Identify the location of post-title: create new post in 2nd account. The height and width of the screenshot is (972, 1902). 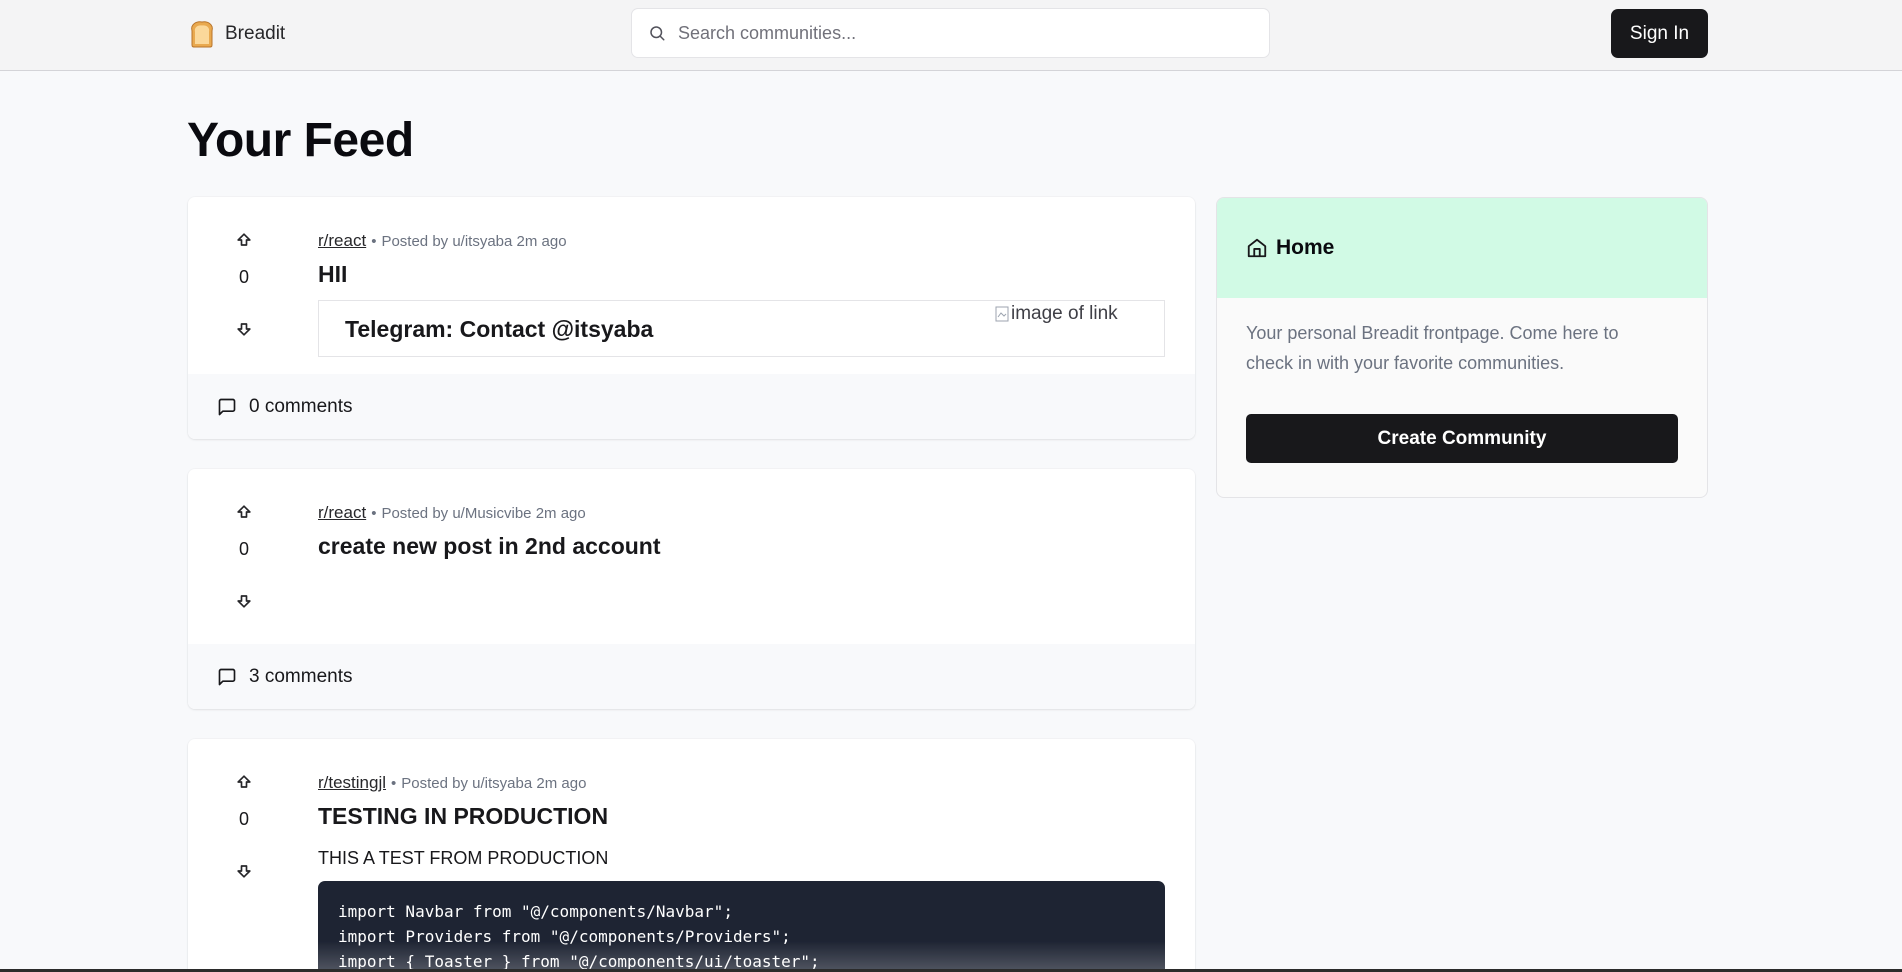
(741, 546).